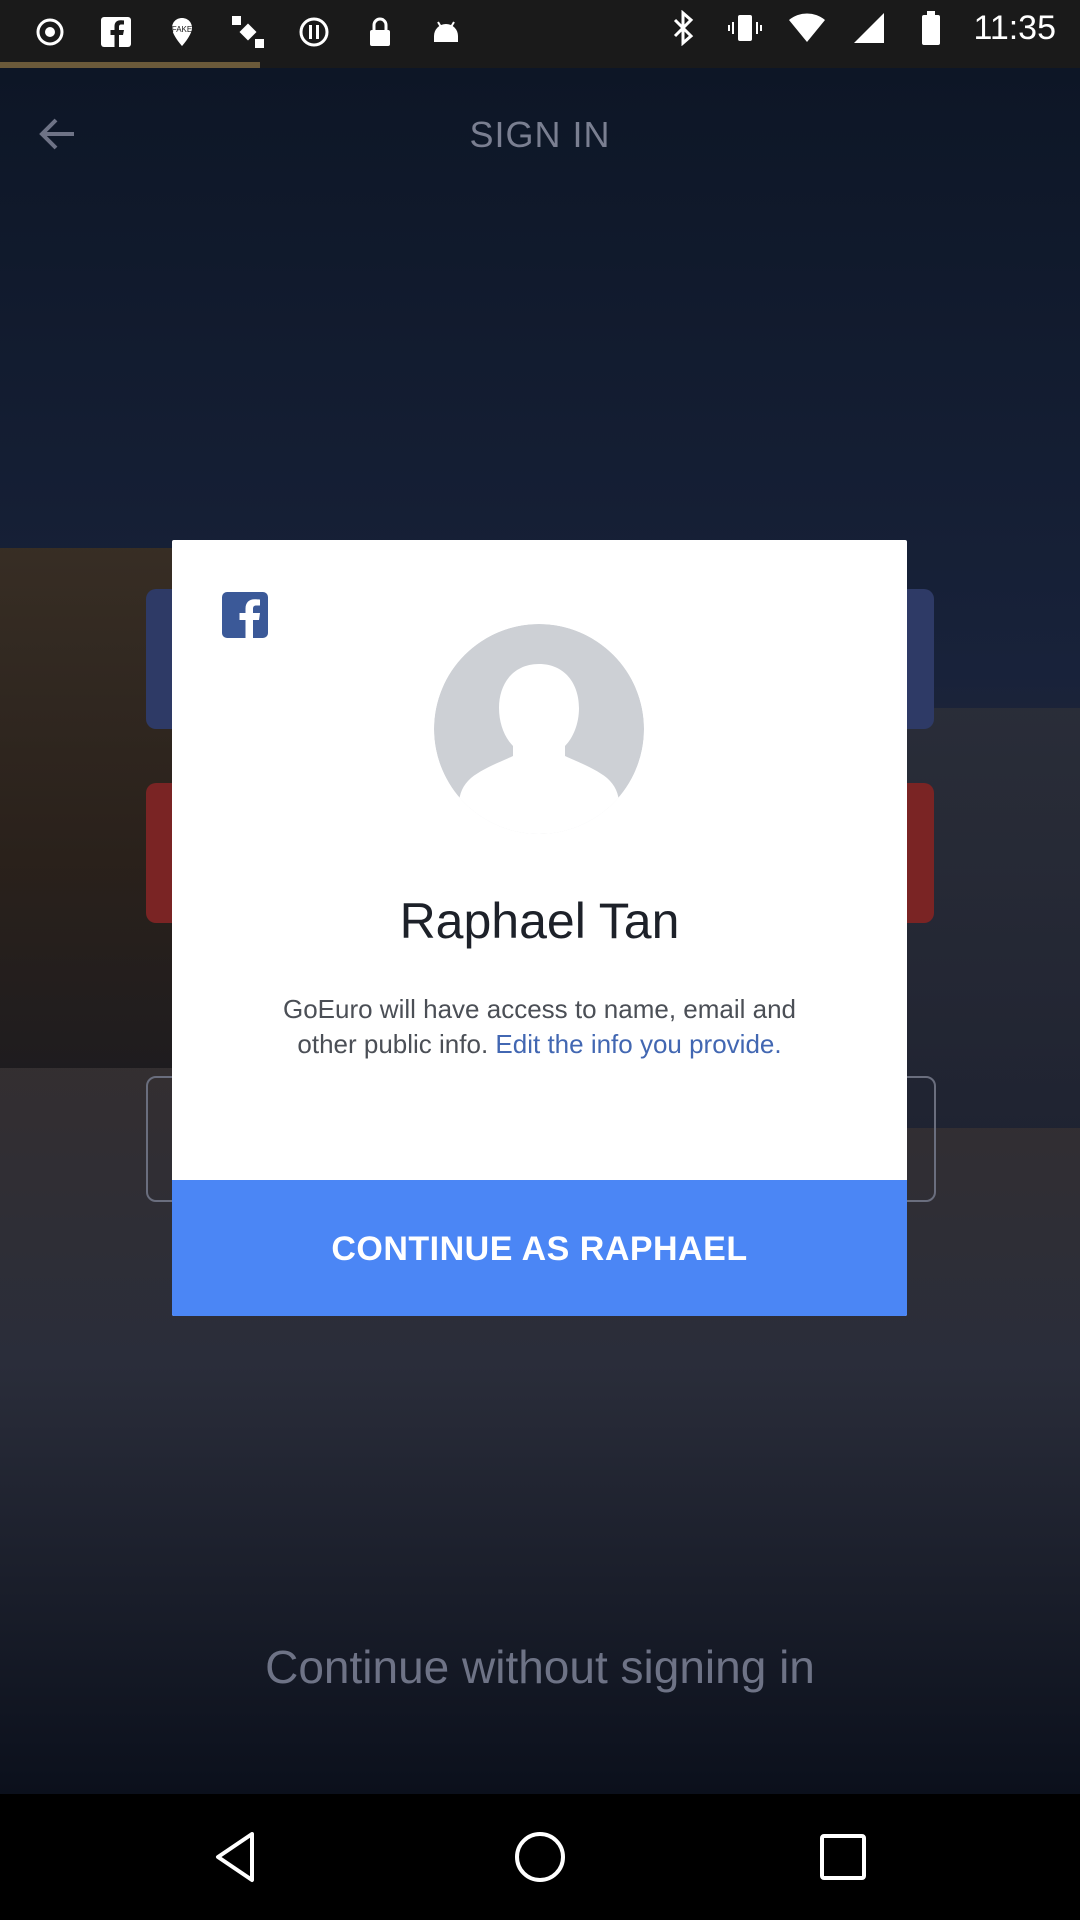 This screenshot has height=1920, width=1080. Describe the element at coordinates (931, 28) in the screenshot. I see `battery-icon` at that location.